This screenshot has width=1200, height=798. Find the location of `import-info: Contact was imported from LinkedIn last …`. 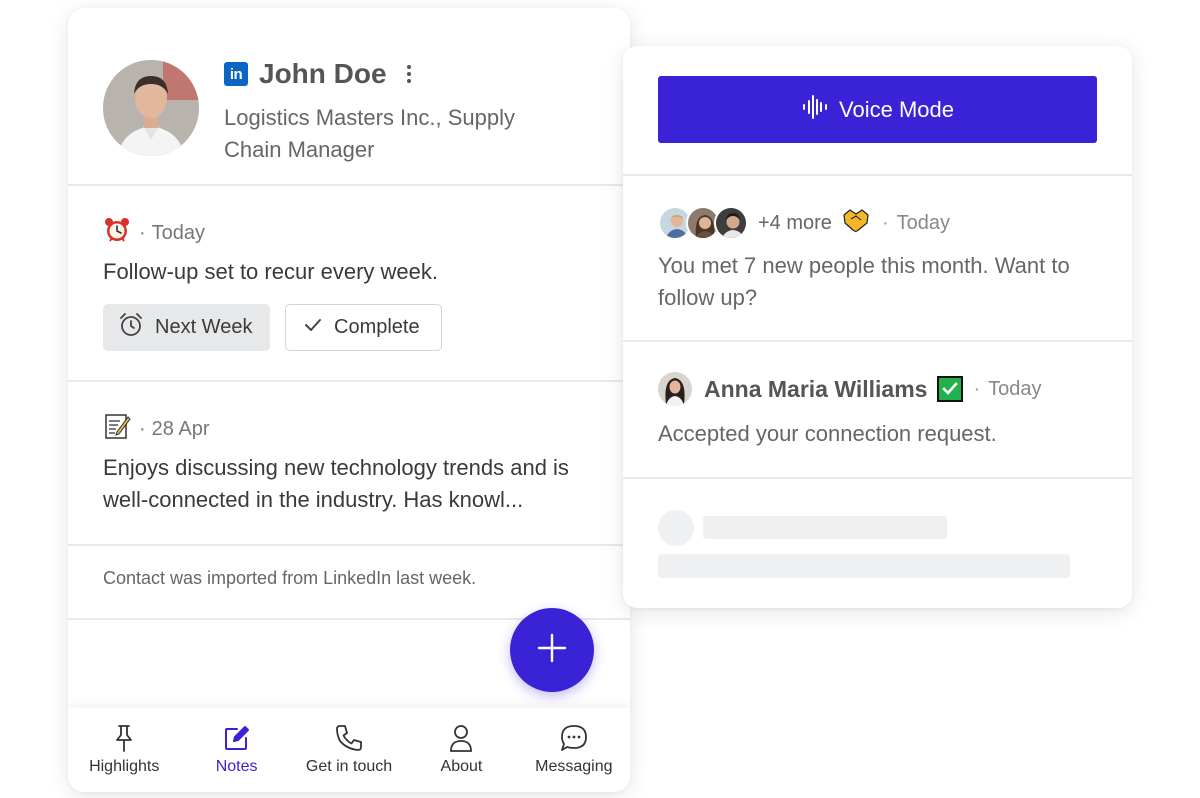

import-info: Contact was imported from LinkedIn last … is located at coordinates (290, 578).